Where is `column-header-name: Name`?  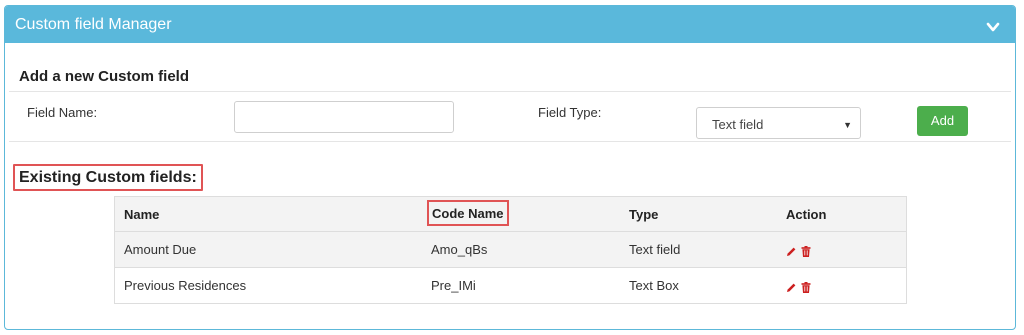 column-header-name: Name is located at coordinates (142, 214).